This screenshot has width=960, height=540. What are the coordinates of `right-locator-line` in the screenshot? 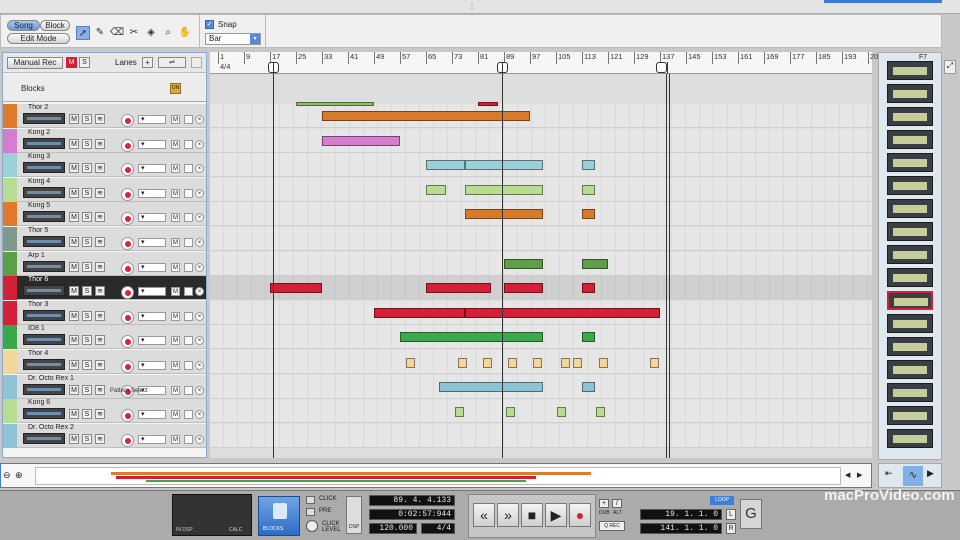 It's located at (669, 266).